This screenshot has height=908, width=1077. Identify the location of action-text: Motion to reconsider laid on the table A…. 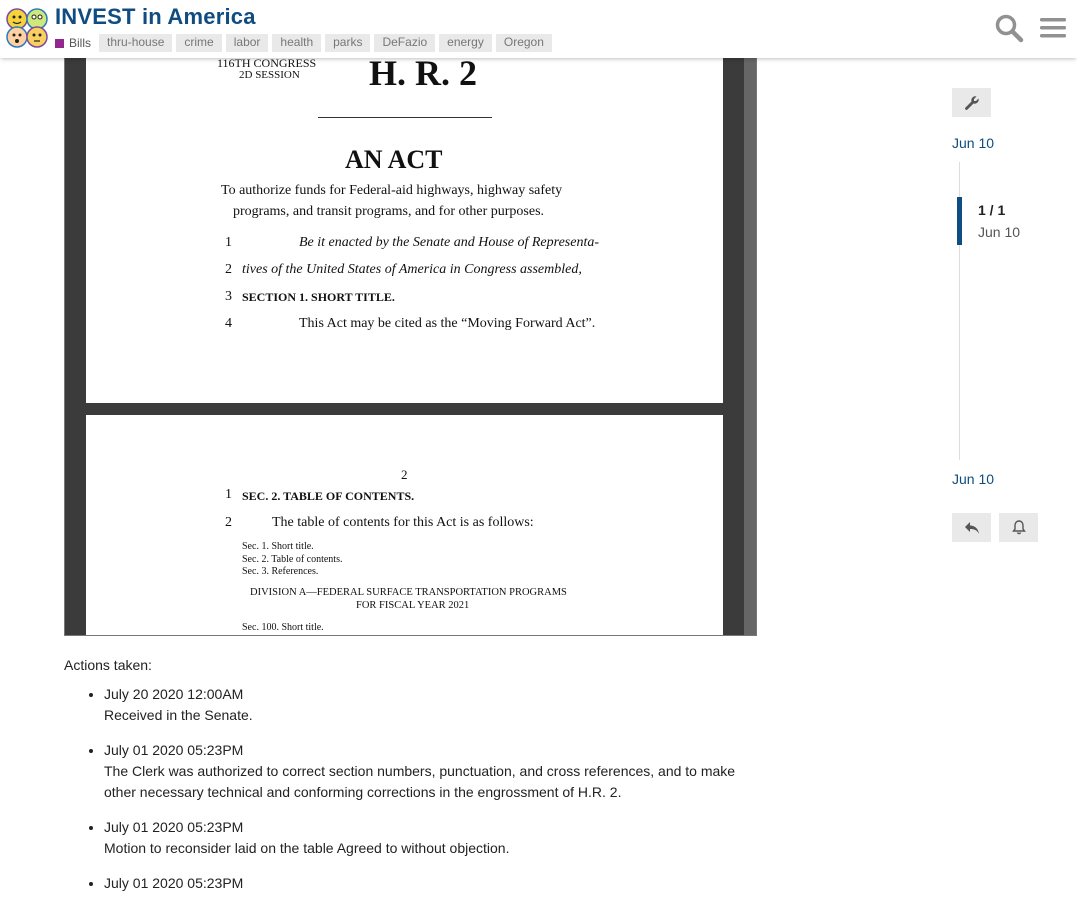
(307, 848).